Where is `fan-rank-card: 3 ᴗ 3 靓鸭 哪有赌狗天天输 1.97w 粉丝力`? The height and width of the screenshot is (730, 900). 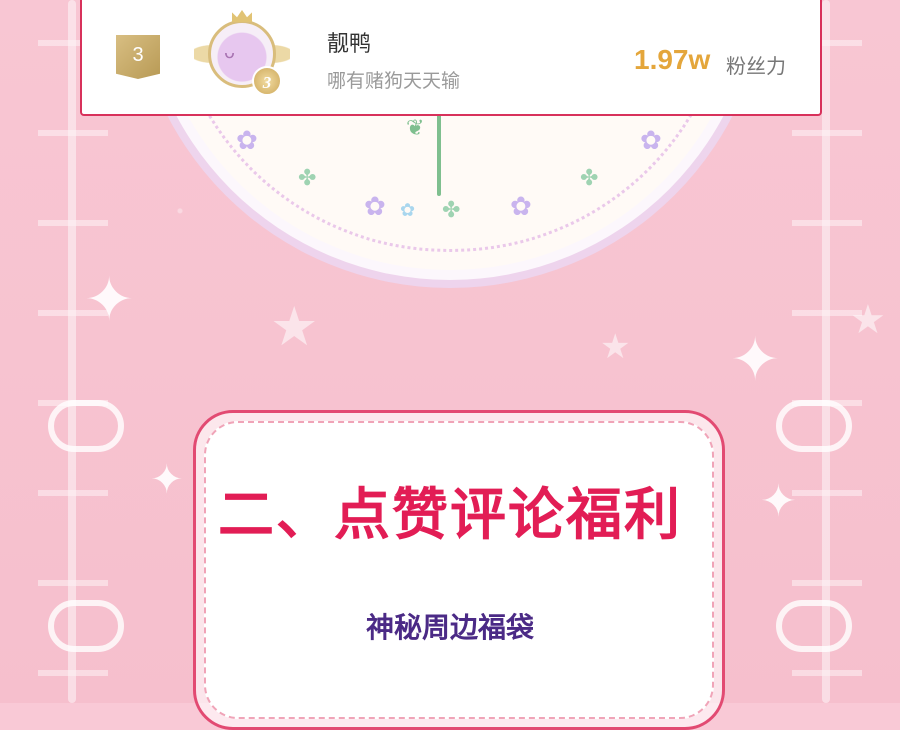 fan-rank-card: 3 ᴗ 3 靓鸭 哪有赌狗天天输 1.97w 粉丝力 is located at coordinates (451, 58).